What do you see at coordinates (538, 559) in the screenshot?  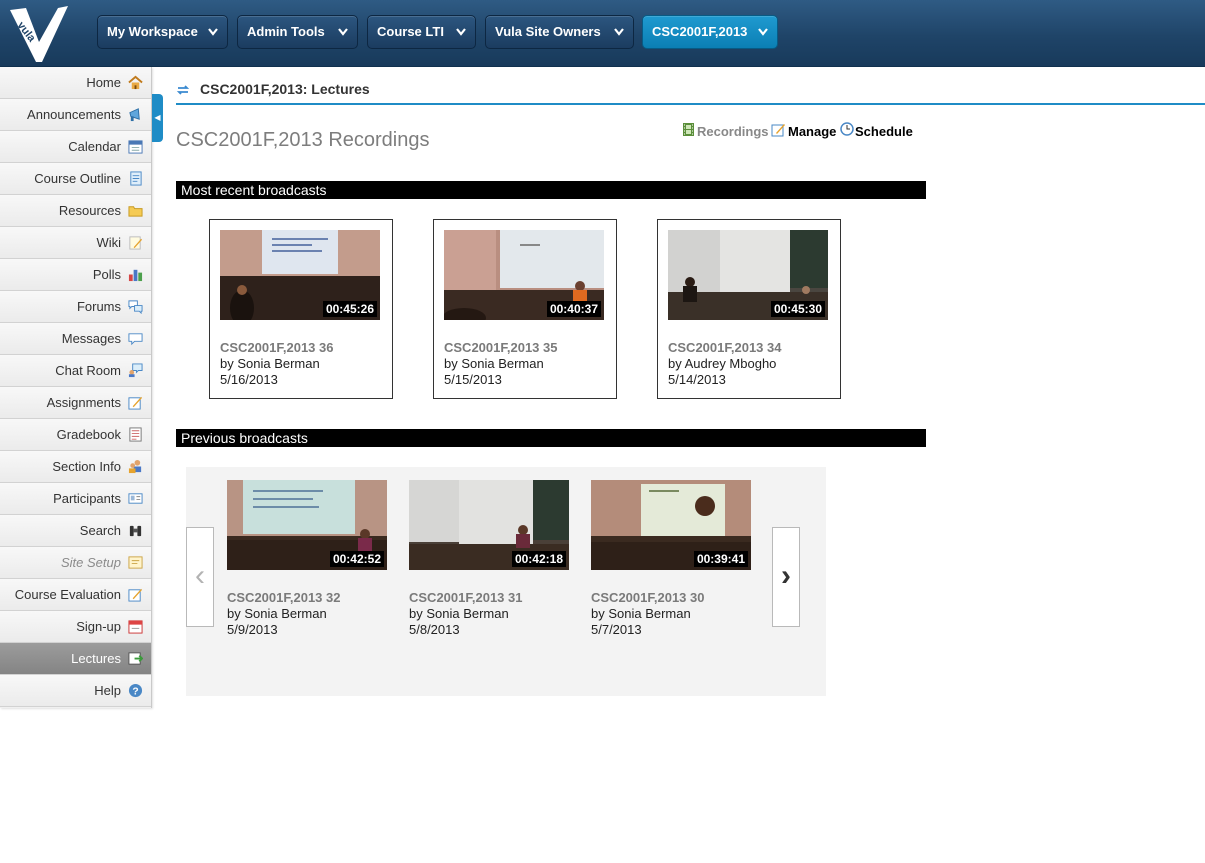 I see `duration-badge: 00:42:18` at bounding box center [538, 559].